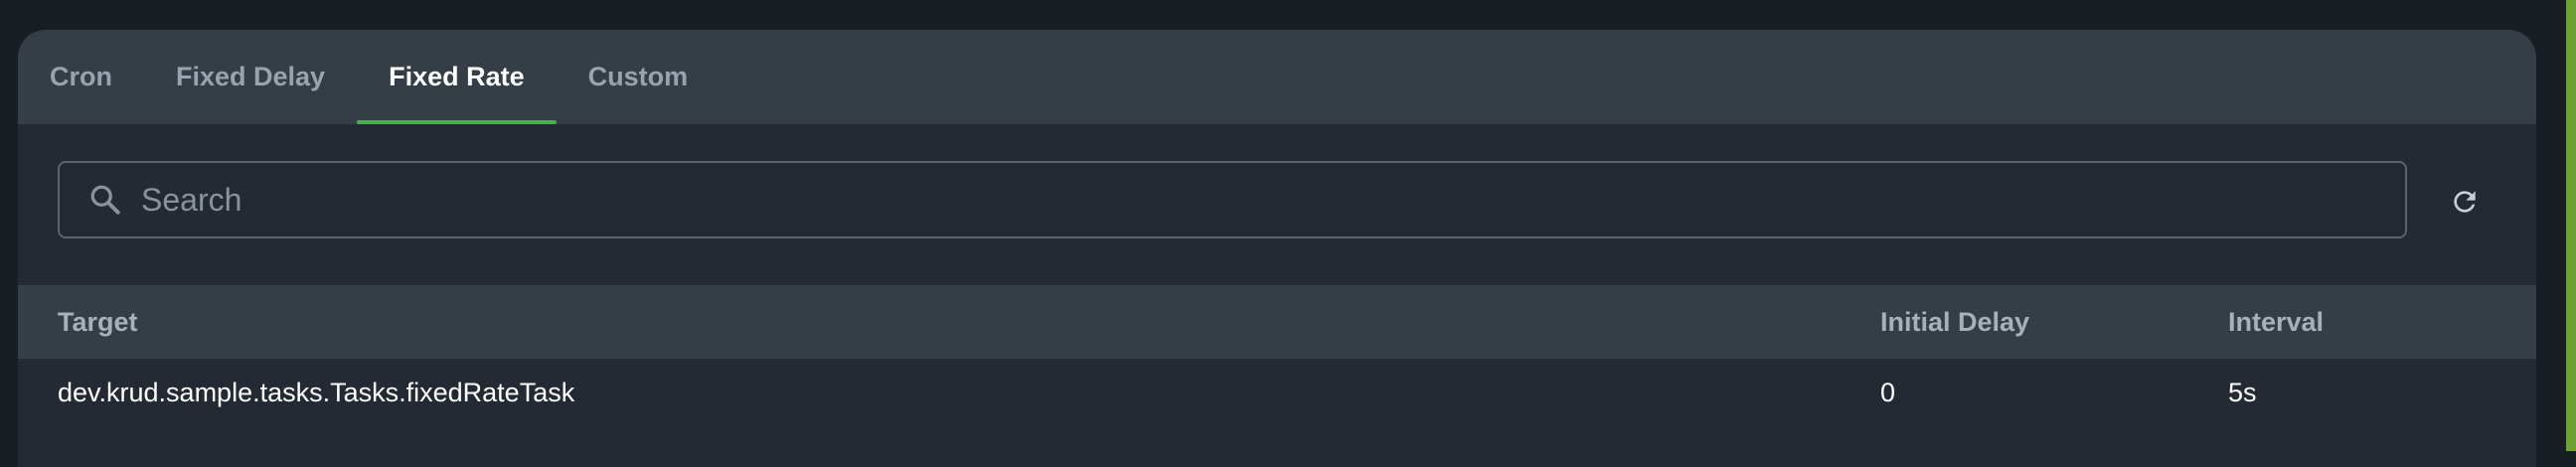  I want to click on tab-fixed-rate: Fixed Rate, so click(457, 77).